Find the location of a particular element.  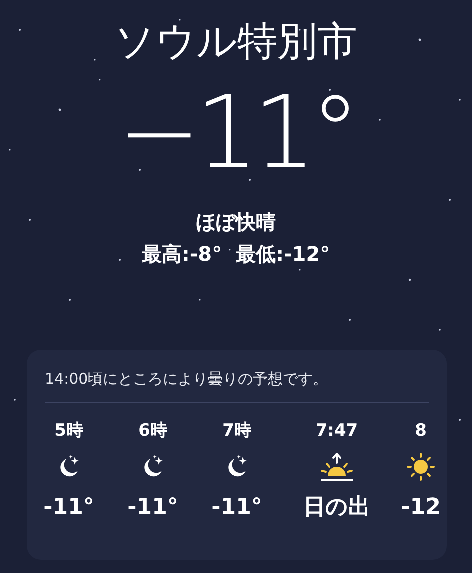

high-low-temperature: 最高:-8° 最低:-12° is located at coordinates (236, 254).